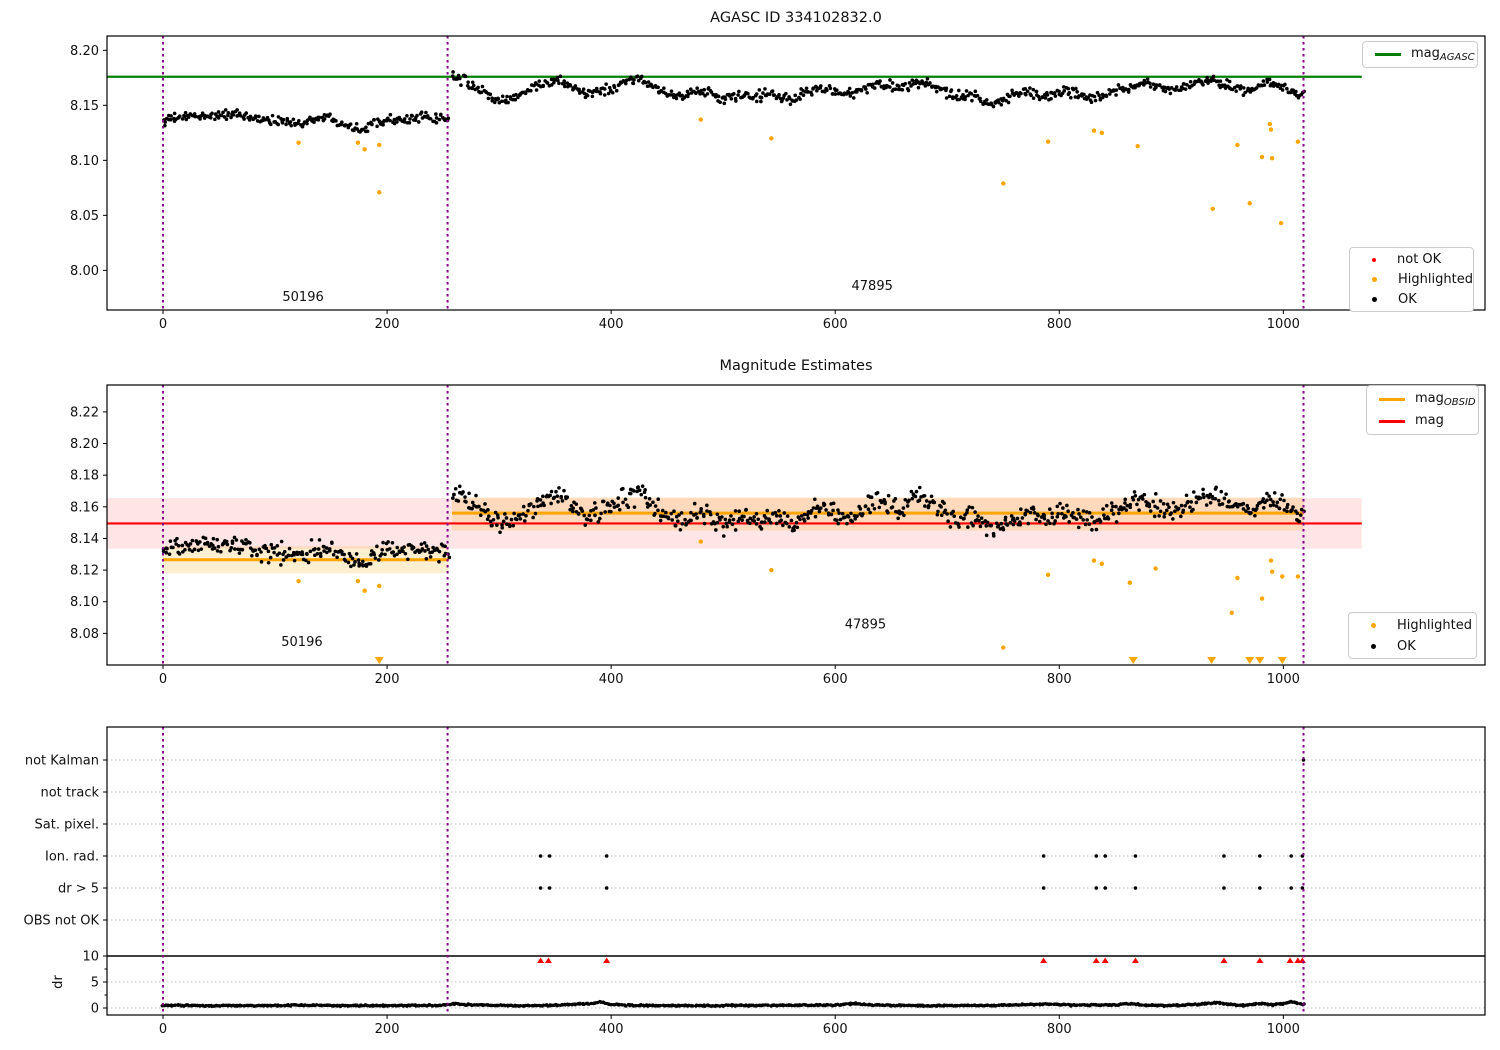 The height and width of the screenshot is (1050, 1500). I want to click on x-tick-label: 400, so click(611, 1029).